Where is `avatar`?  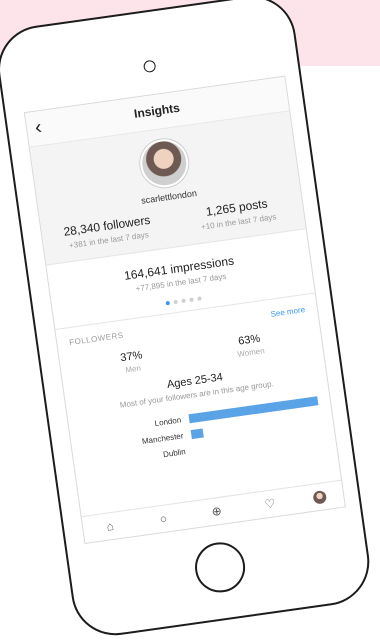
avatar is located at coordinates (164, 163).